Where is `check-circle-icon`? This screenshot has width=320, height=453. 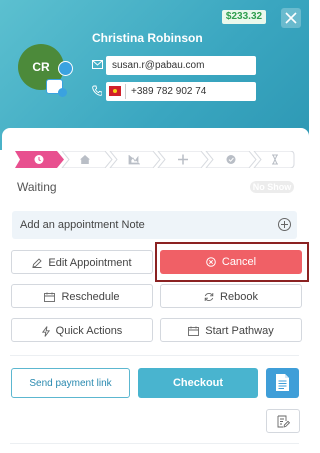
check-circle-icon is located at coordinates (231, 159).